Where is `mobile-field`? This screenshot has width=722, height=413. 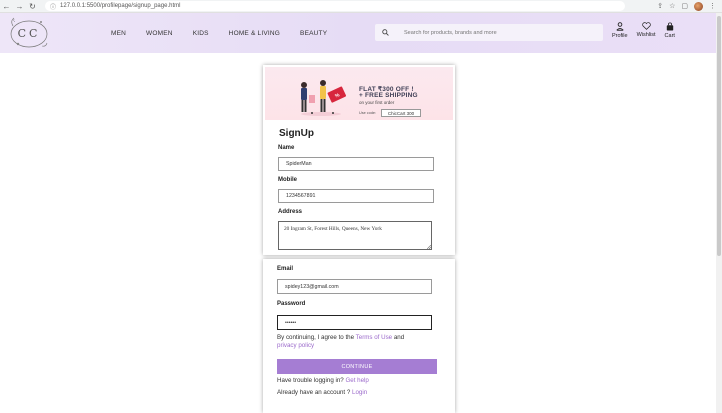 mobile-field is located at coordinates (356, 196).